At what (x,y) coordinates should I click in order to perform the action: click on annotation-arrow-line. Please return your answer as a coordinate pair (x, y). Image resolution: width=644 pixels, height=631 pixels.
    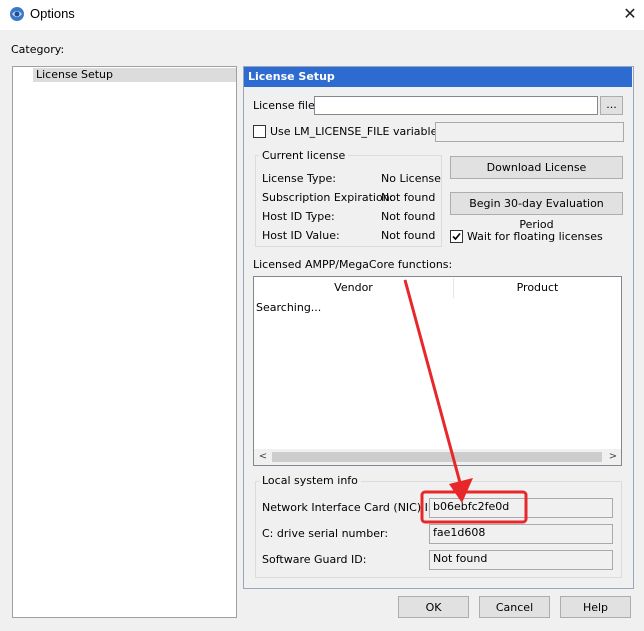
    Looking at the image, I should click on (433, 385).